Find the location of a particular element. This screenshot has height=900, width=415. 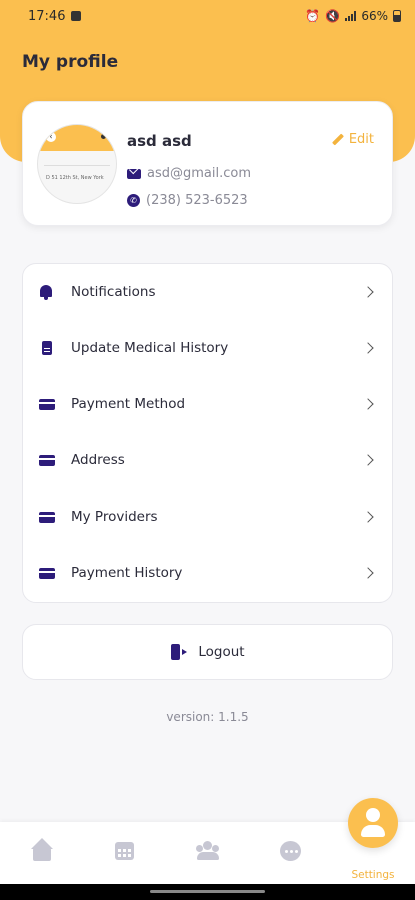

settings-tab-label: Settings is located at coordinates (373, 875).